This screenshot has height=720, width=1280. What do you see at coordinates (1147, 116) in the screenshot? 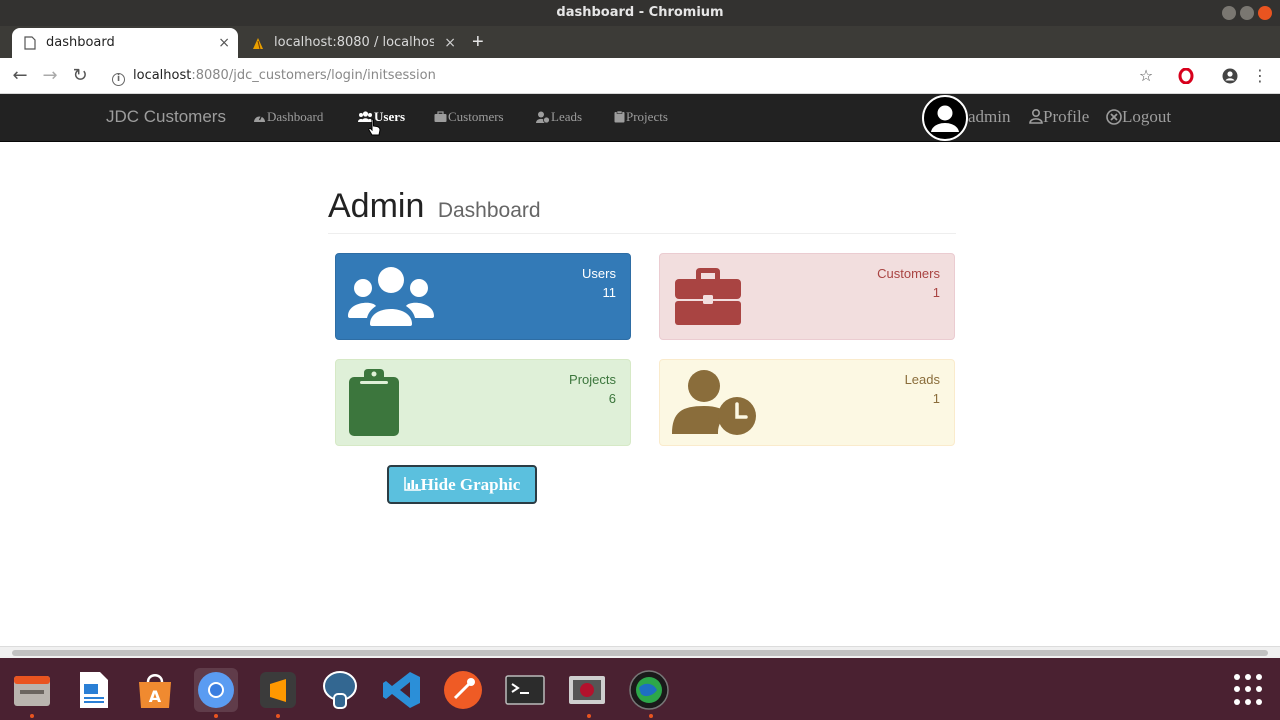
I see `nav-logout-label: Logout` at bounding box center [1147, 116].